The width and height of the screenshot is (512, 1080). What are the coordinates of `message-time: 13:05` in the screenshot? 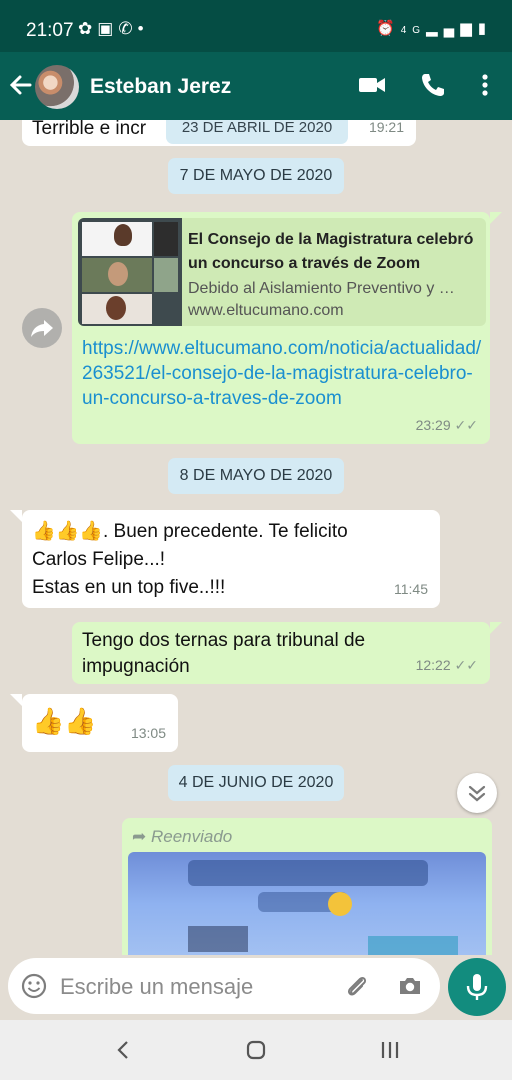 It's located at (148, 733).